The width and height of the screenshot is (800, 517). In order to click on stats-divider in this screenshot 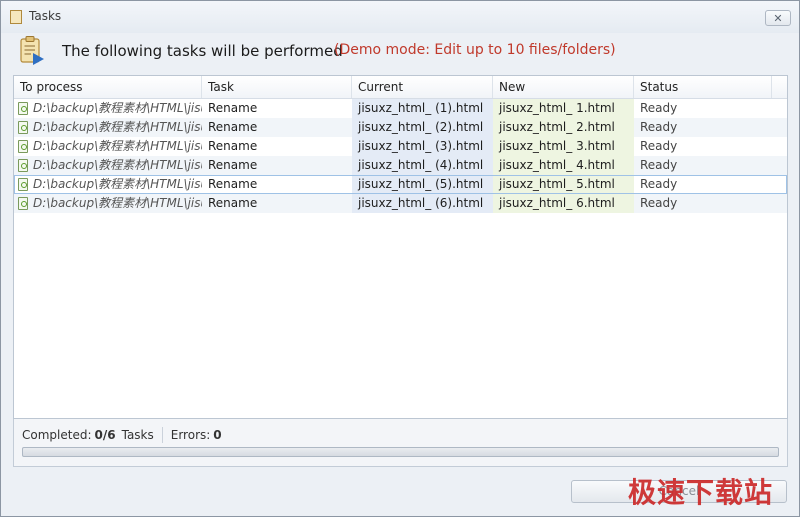, I will do `click(162, 435)`.